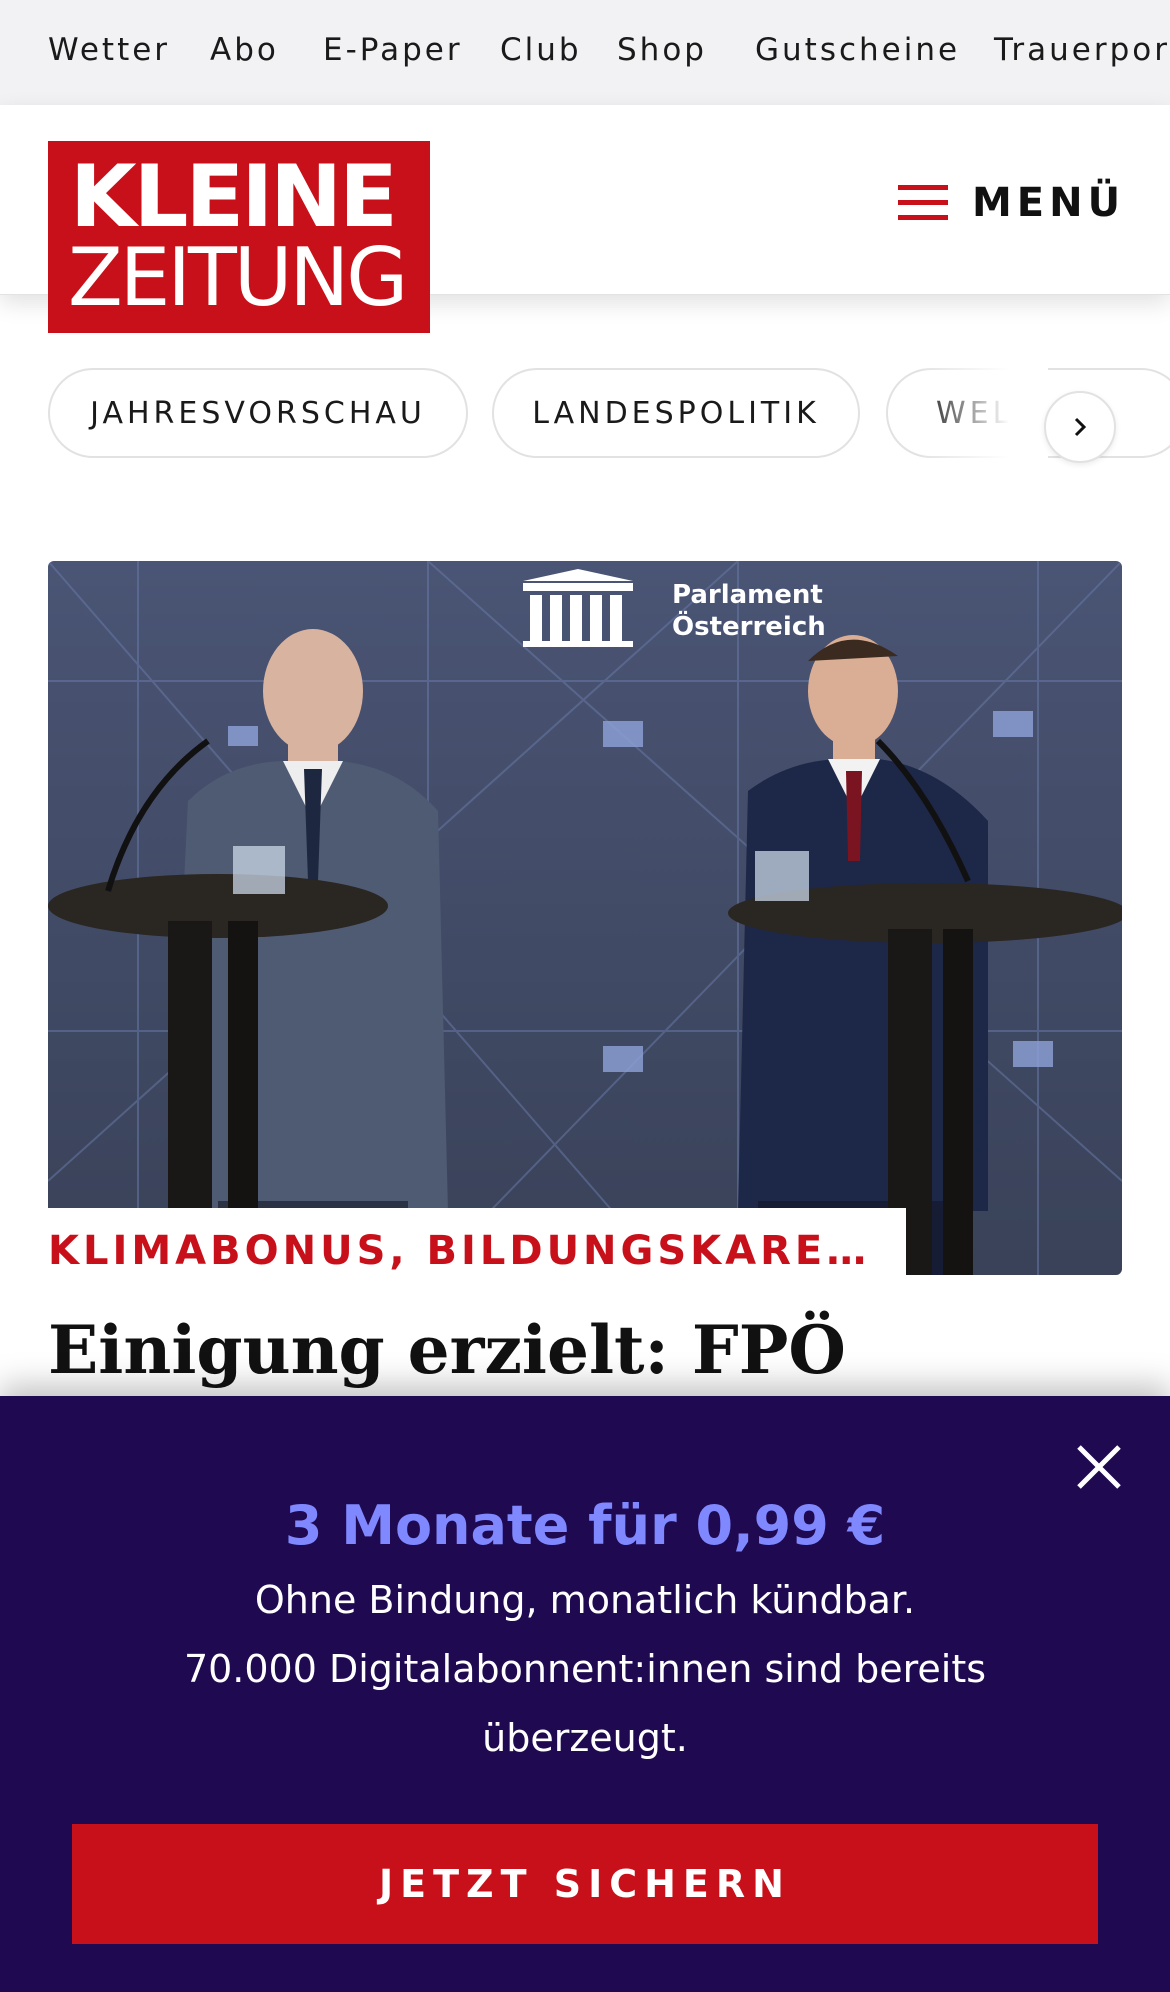 This screenshot has height=1992, width=1170. Describe the element at coordinates (923, 203) in the screenshot. I see `hamburger-menu-icon` at that location.